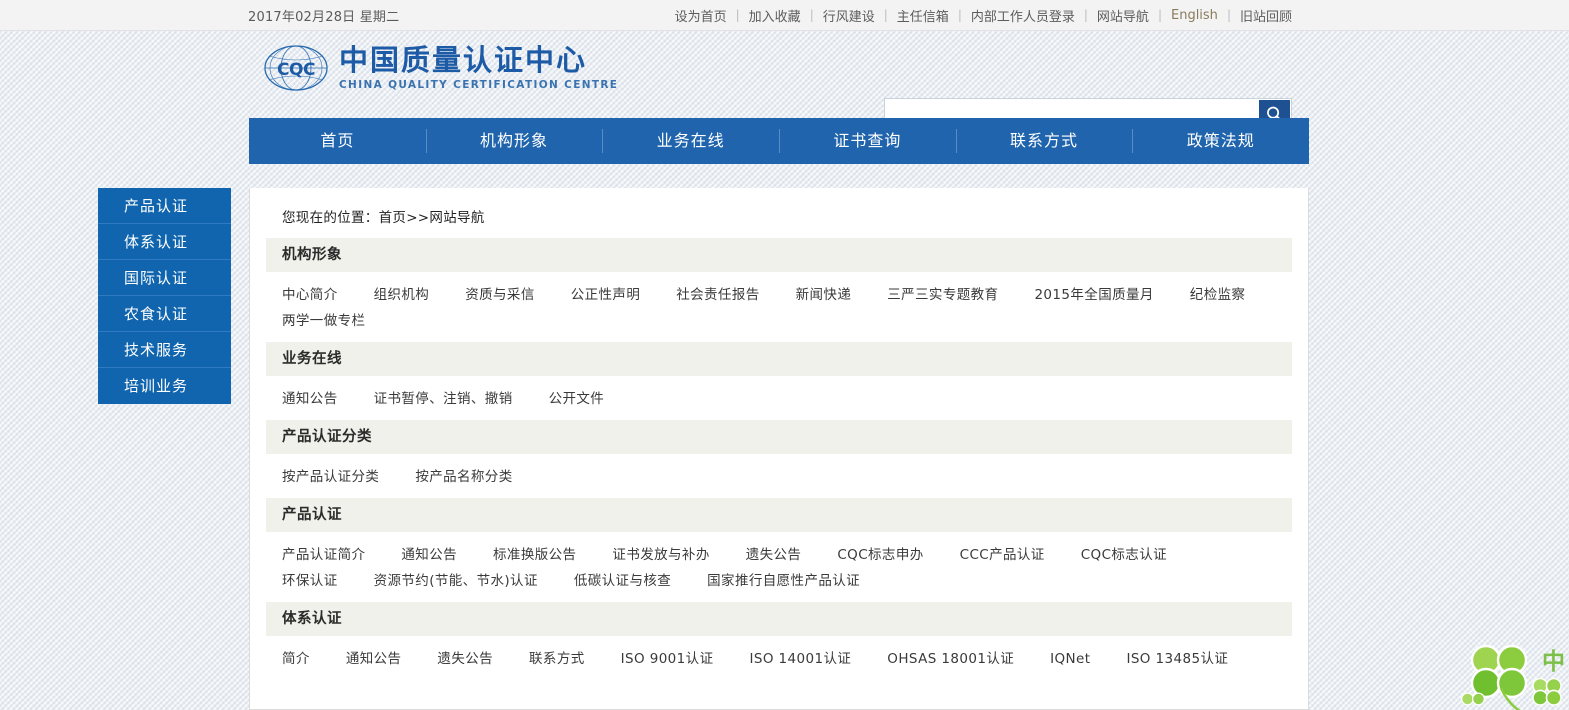  I want to click on sitemap-section: 产品认证分类按产品认证分类 按产品名称分类, so click(779, 458).